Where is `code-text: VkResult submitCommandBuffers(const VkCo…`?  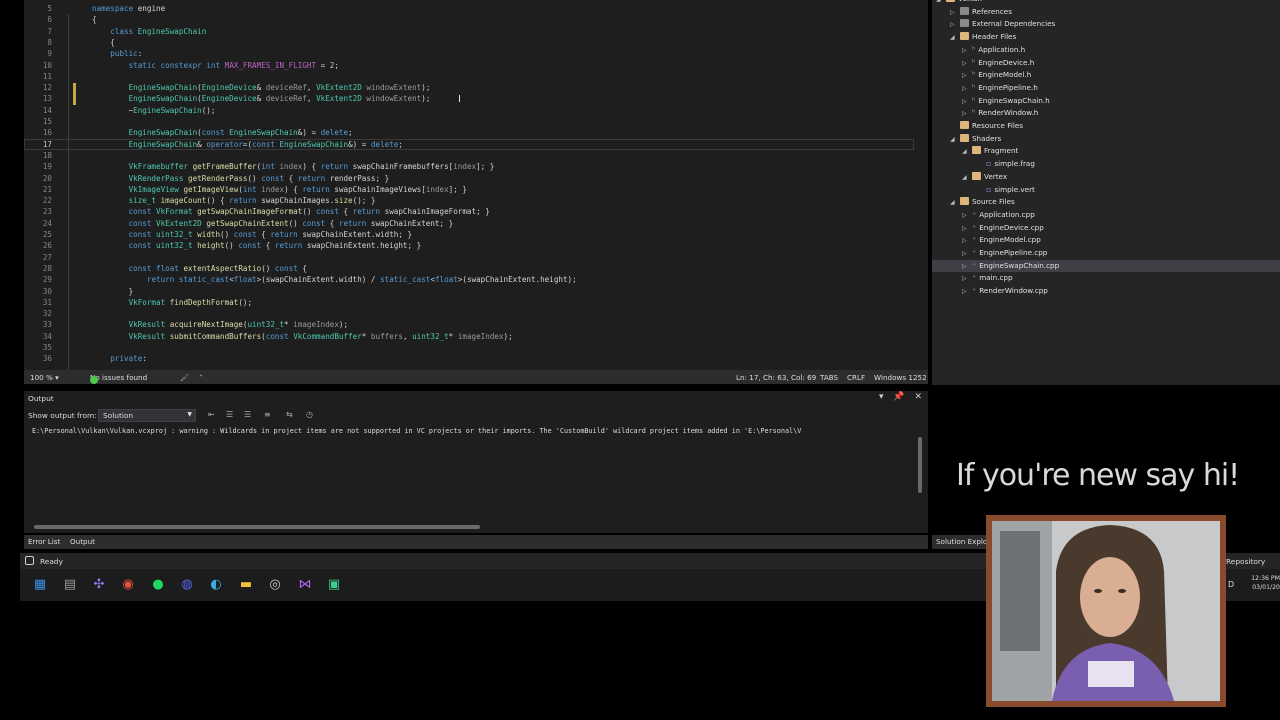
code-text: VkResult submitCommandBuffers(const VkCo… is located at coordinates (302, 336).